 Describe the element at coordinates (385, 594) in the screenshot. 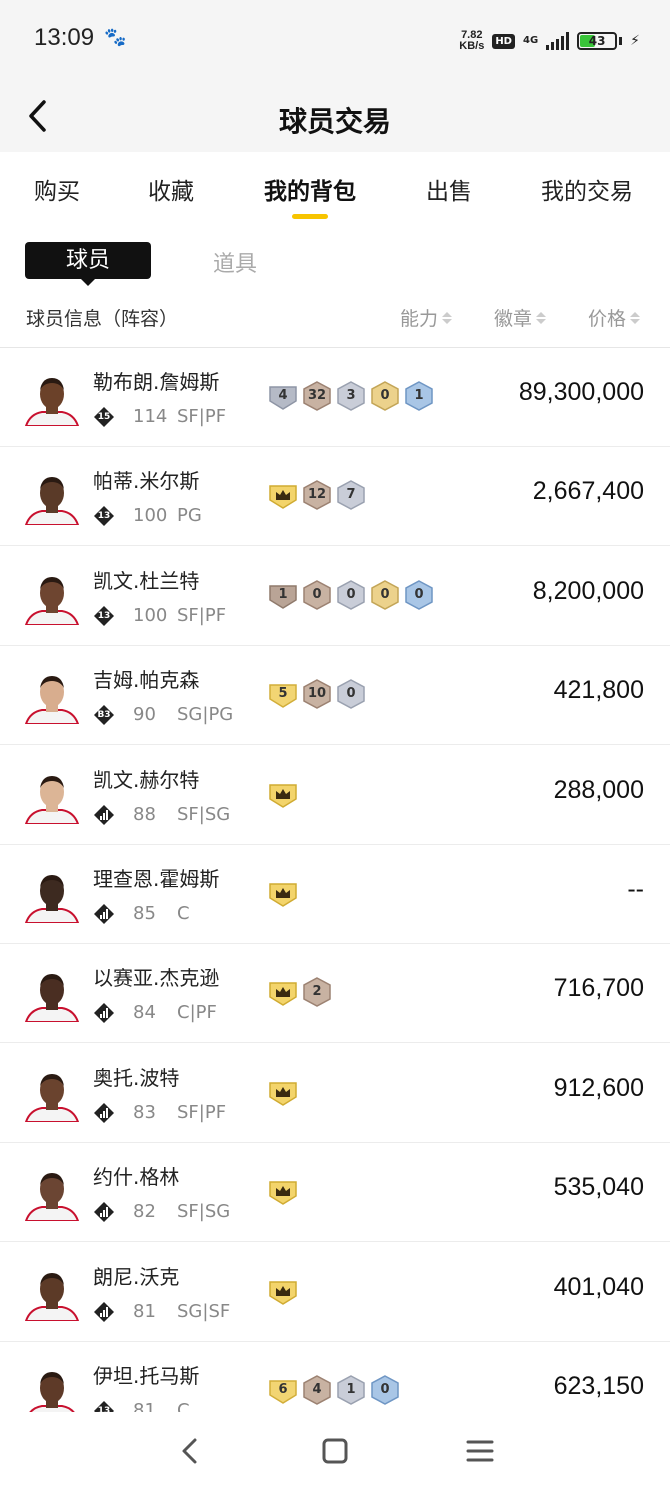

I see `badge-gold: 0` at that location.